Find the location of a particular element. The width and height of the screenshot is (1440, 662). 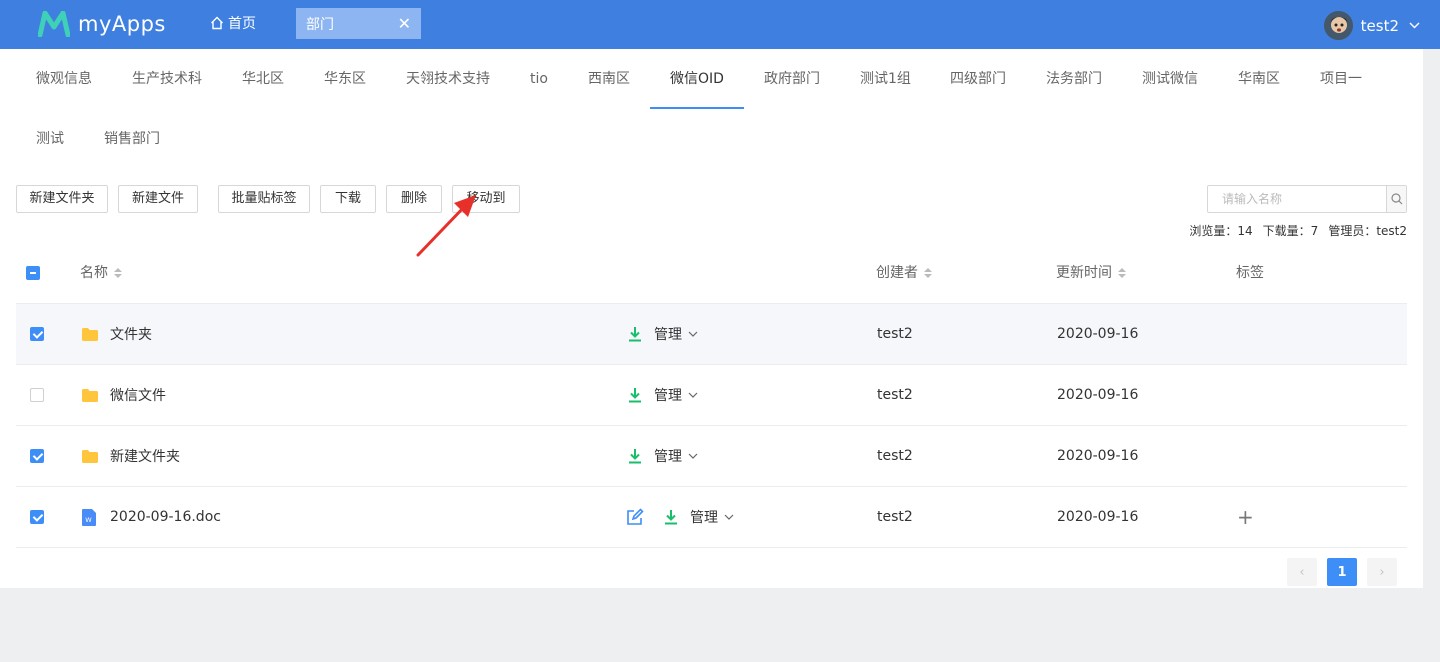

prev-page-button: ‹ is located at coordinates (1302, 572).